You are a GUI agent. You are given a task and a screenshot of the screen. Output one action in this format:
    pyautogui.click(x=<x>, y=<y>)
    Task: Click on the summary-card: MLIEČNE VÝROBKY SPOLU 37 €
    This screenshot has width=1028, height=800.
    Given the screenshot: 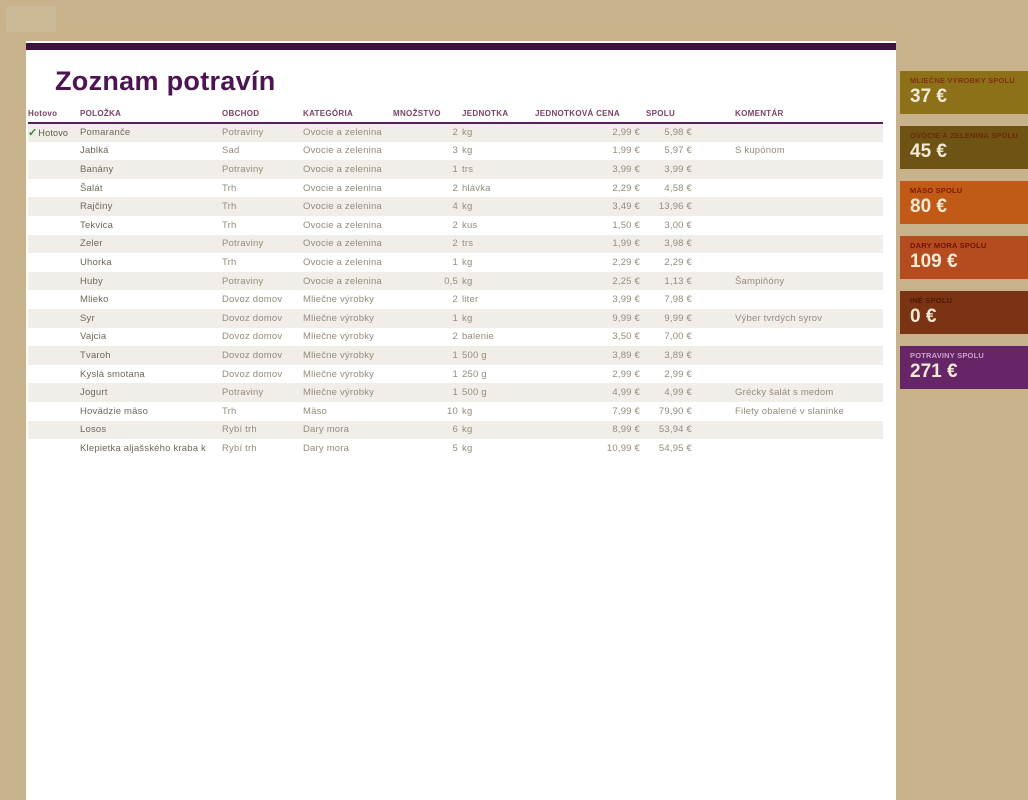 What is the action you would take?
    pyautogui.click(x=964, y=92)
    